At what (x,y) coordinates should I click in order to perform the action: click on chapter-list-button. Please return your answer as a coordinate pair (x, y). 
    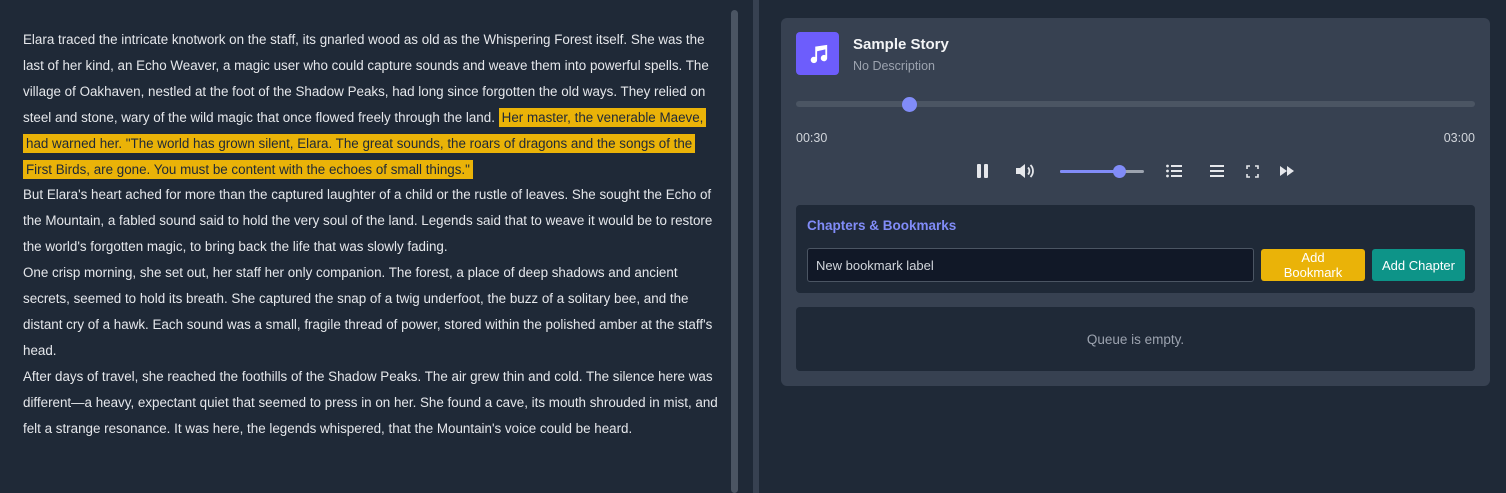
    Looking at the image, I should click on (1174, 171).